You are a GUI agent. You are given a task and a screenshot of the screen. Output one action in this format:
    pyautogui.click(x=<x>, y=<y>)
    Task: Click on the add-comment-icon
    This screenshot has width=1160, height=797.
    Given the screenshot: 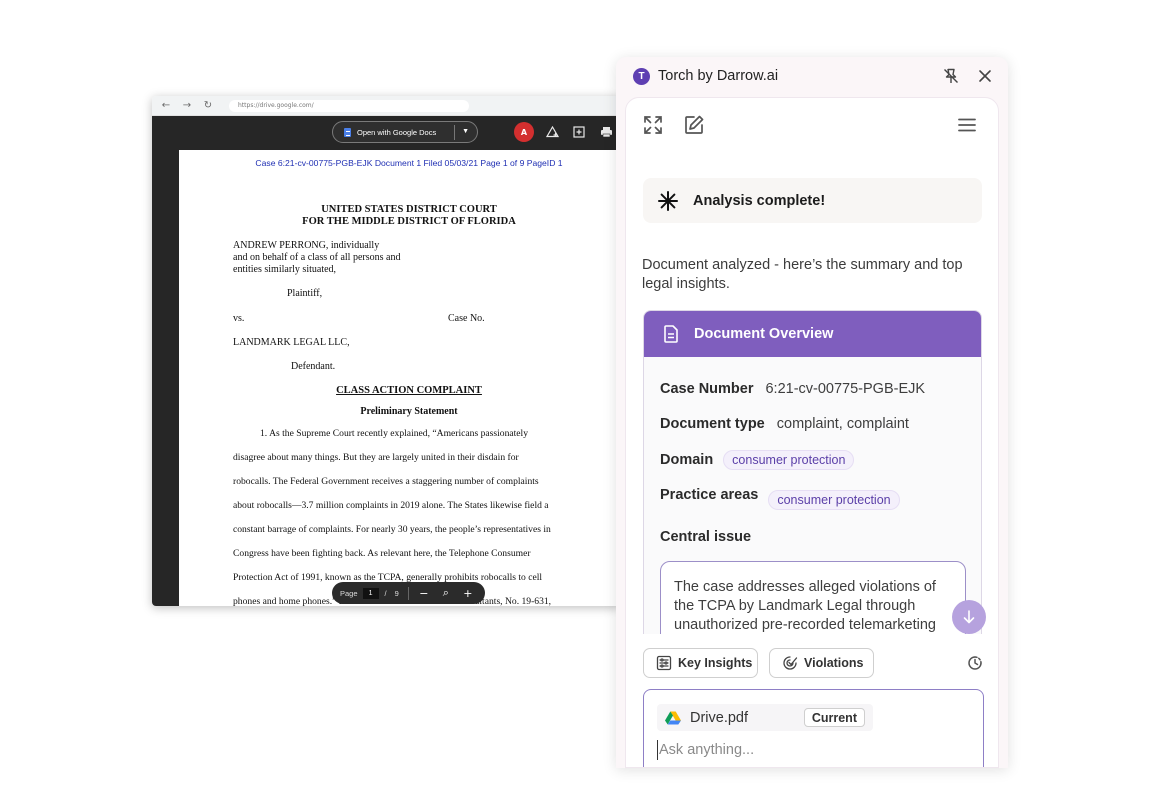 What is the action you would take?
    pyautogui.click(x=579, y=132)
    